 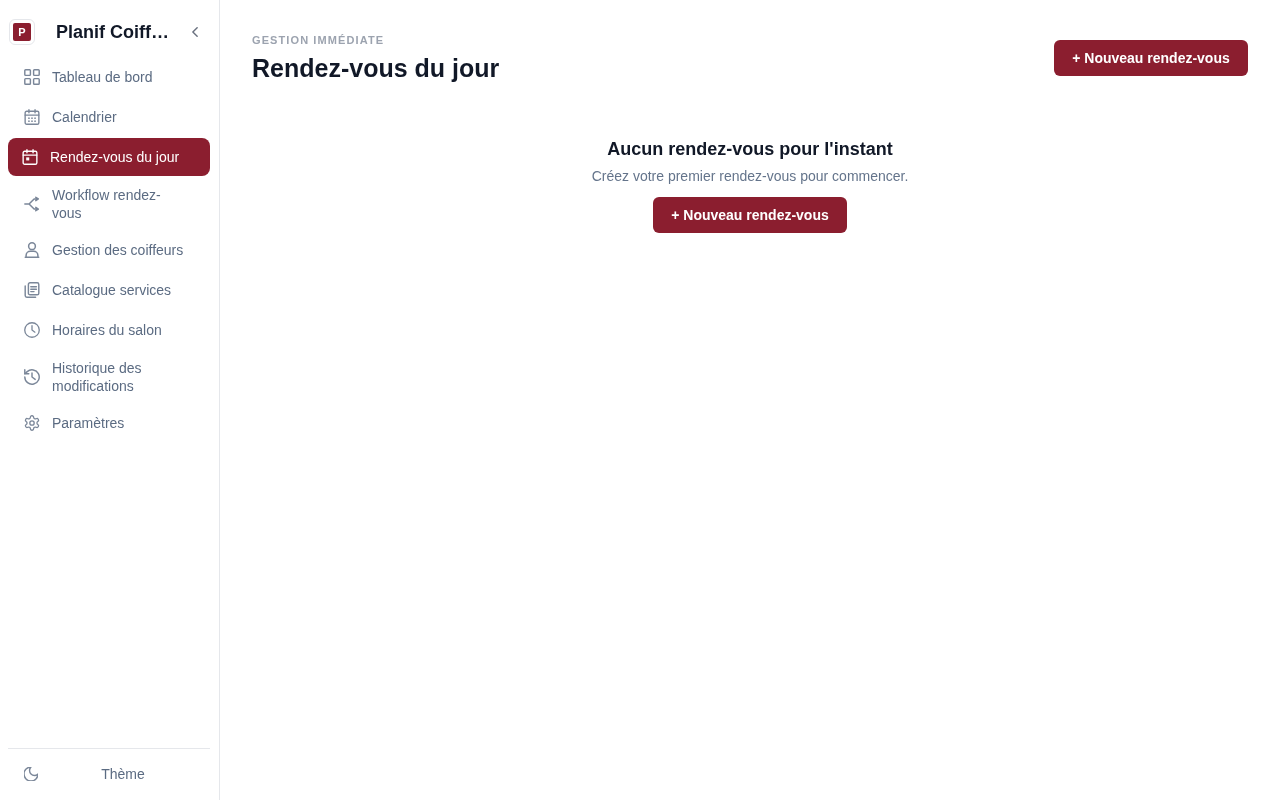 I want to click on empty-state-title: Aucun rendez-vous pour l'instant, so click(x=750, y=149).